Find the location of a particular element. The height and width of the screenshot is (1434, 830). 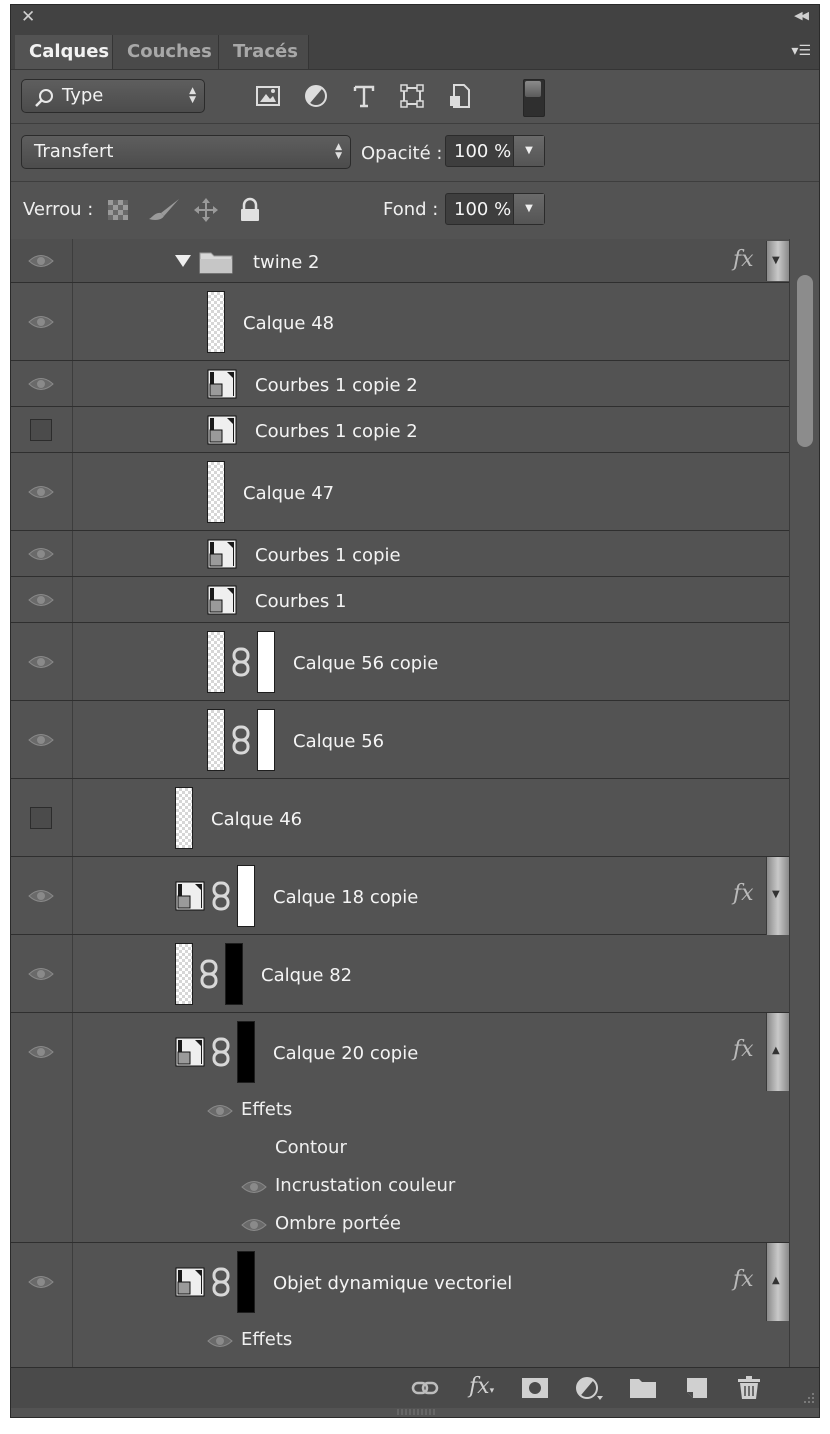

layer-row: Calque 18 copie fx ▼ is located at coordinates (400, 896).